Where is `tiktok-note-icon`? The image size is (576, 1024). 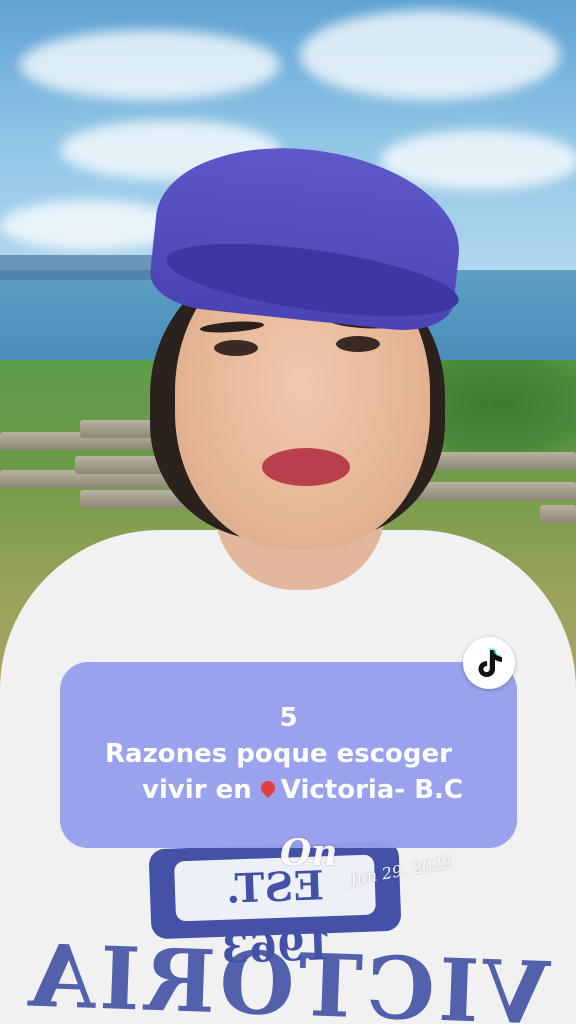 tiktok-note-icon is located at coordinates (490, 662).